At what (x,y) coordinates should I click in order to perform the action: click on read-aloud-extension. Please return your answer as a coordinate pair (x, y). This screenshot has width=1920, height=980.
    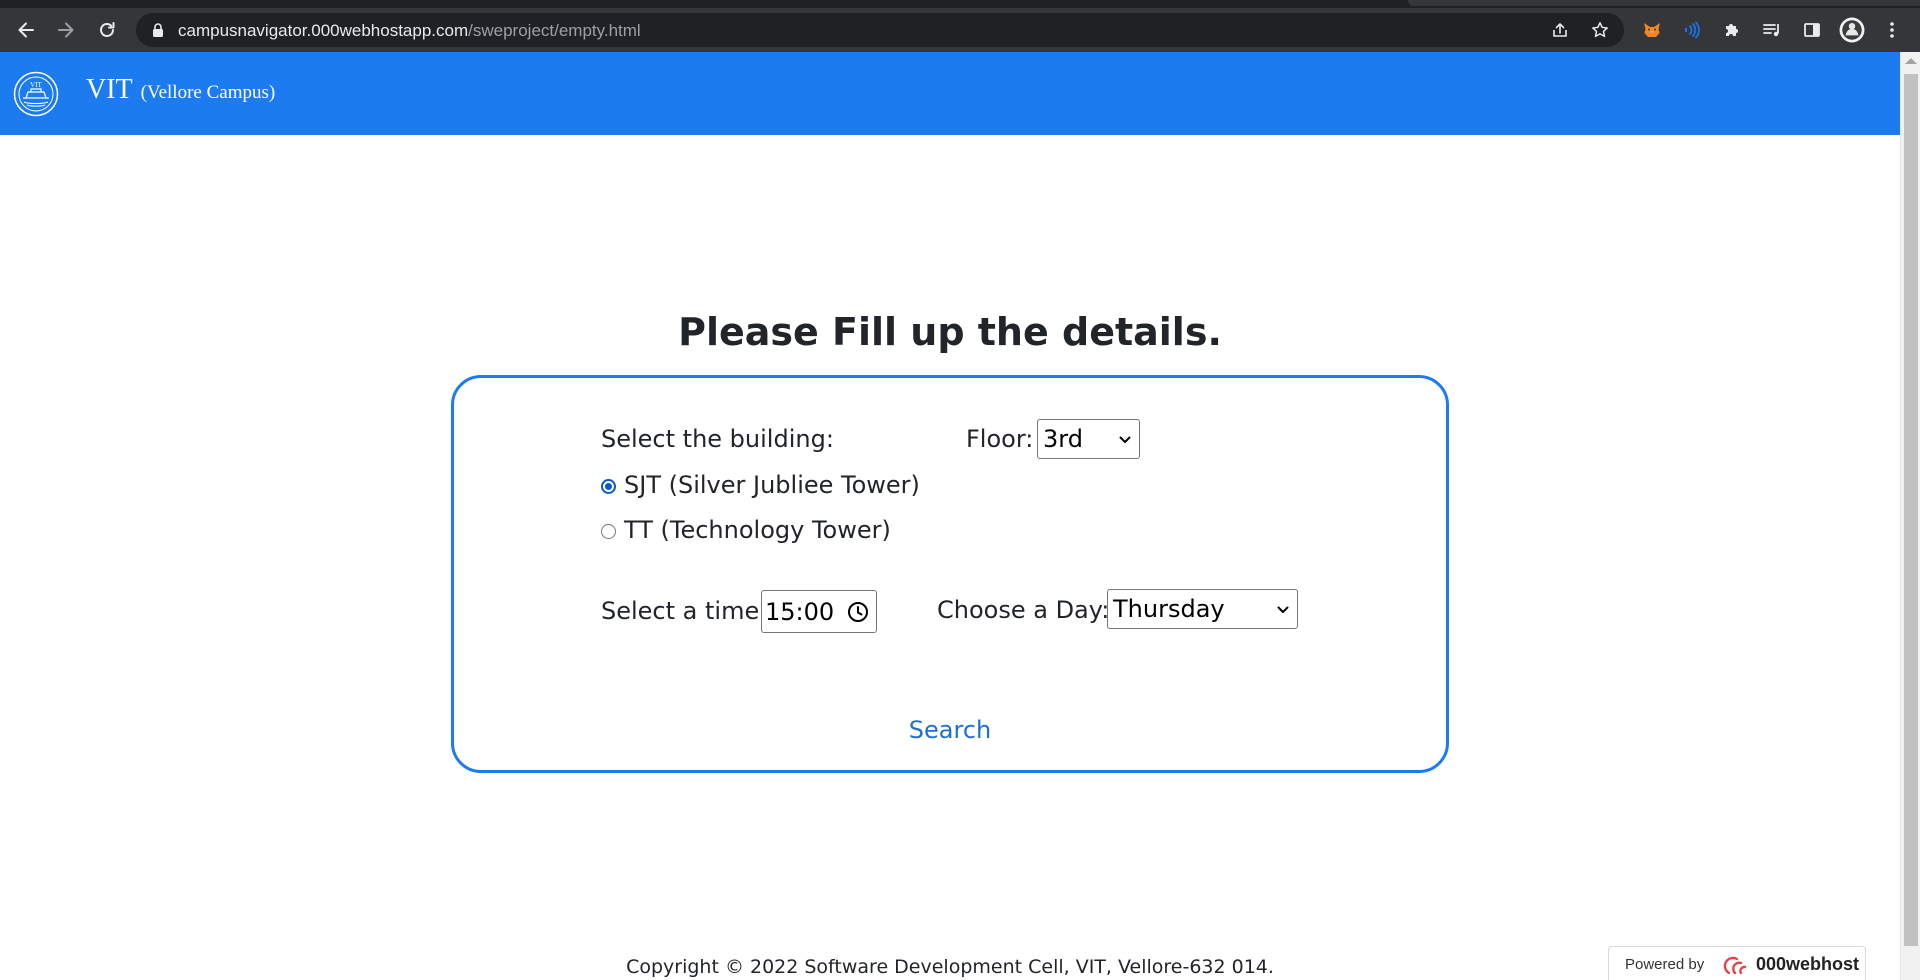
    Looking at the image, I should click on (1692, 30).